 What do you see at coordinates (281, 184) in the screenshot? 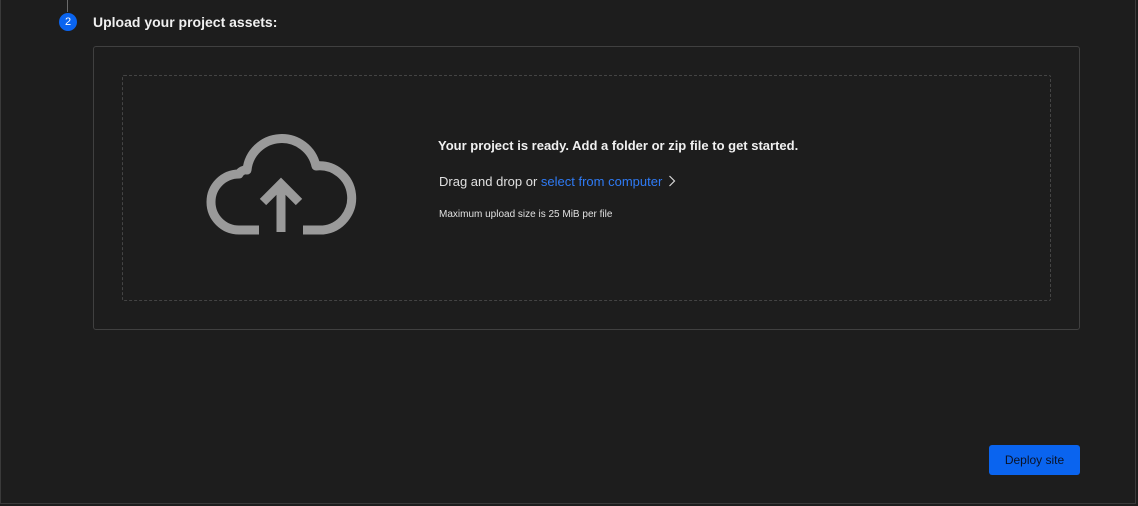
I see `cloud-upload-icon` at bounding box center [281, 184].